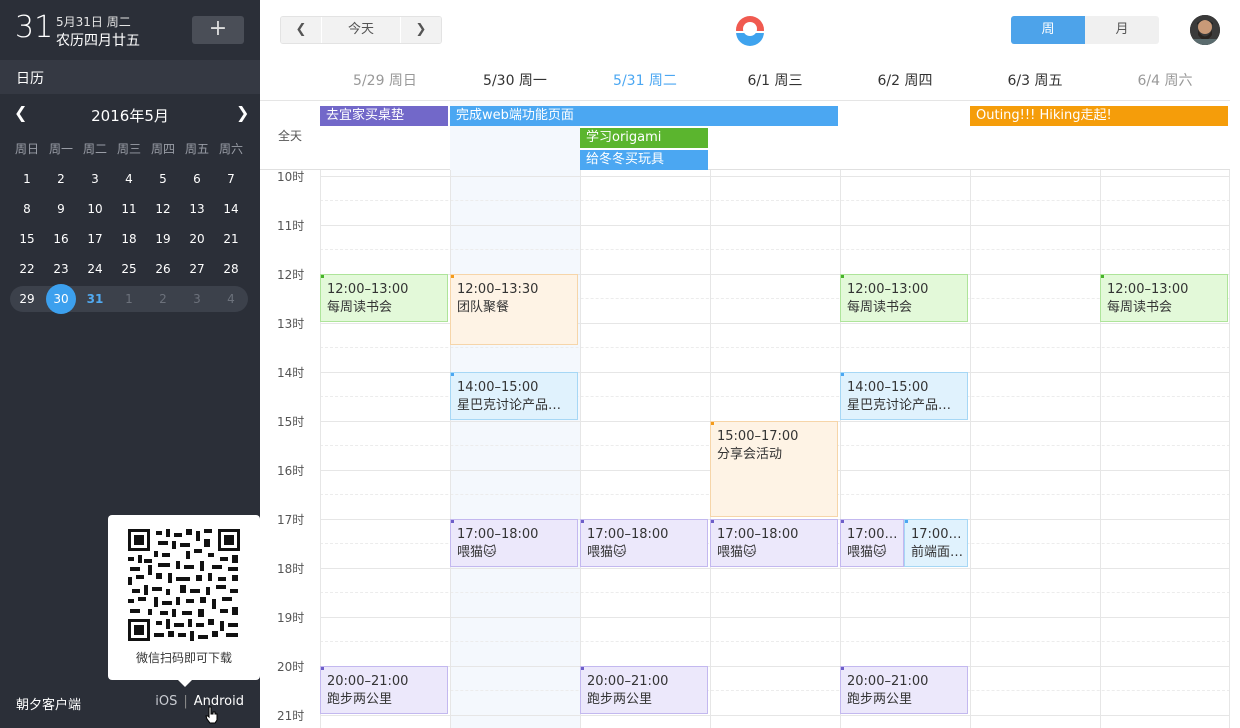  What do you see at coordinates (905, 81) in the screenshot?
I see `day-header: 6/2 周四` at bounding box center [905, 81].